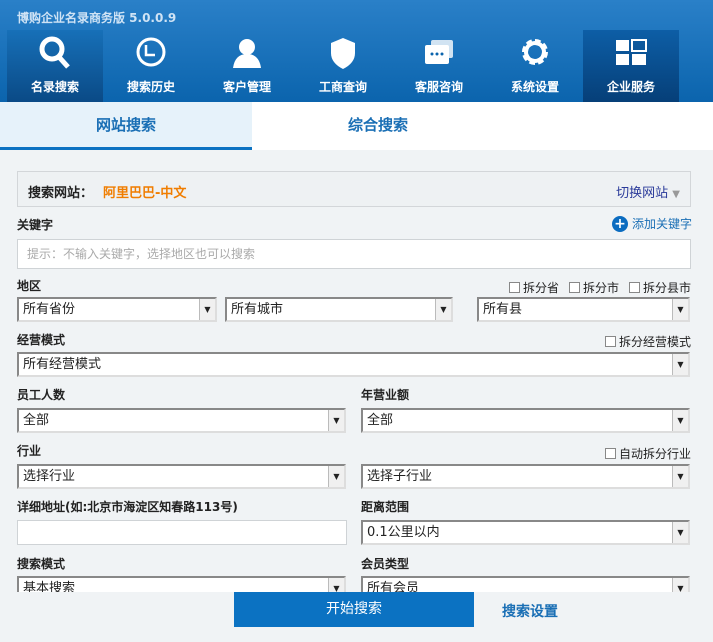  What do you see at coordinates (660, 287) in the screenshot?
I see `split-county-checkbox: 拆分县市` at bounding box center [660, 287].